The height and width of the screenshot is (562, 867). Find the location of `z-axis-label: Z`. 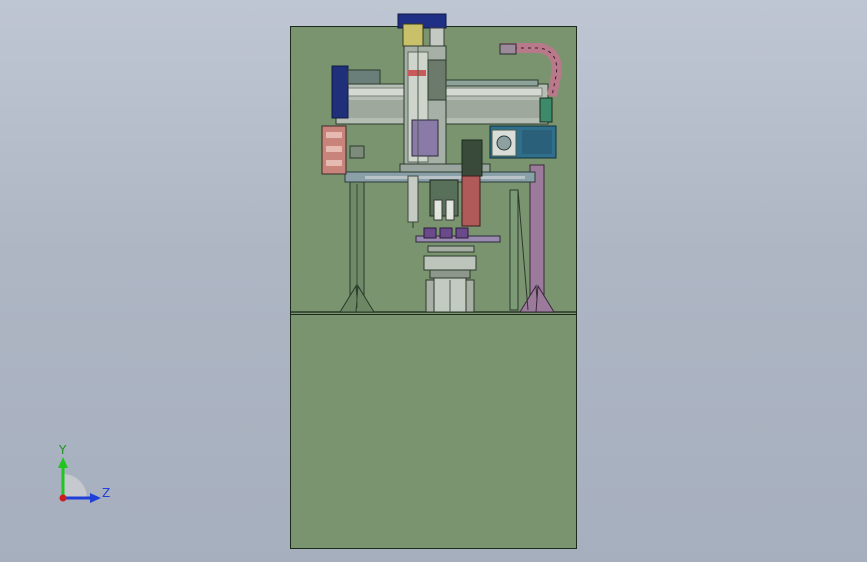

z-axis-label: Z is located at coordinates (106, 493).